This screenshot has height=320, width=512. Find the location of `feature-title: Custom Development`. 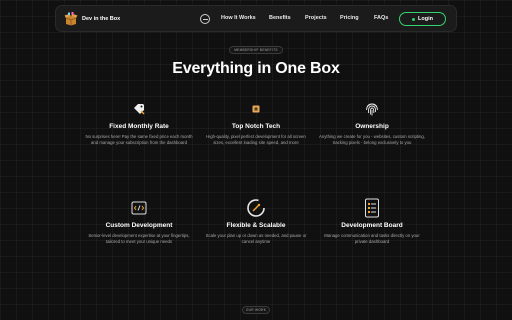

feature-title: Custom Development is located at coordinates (139, 225).